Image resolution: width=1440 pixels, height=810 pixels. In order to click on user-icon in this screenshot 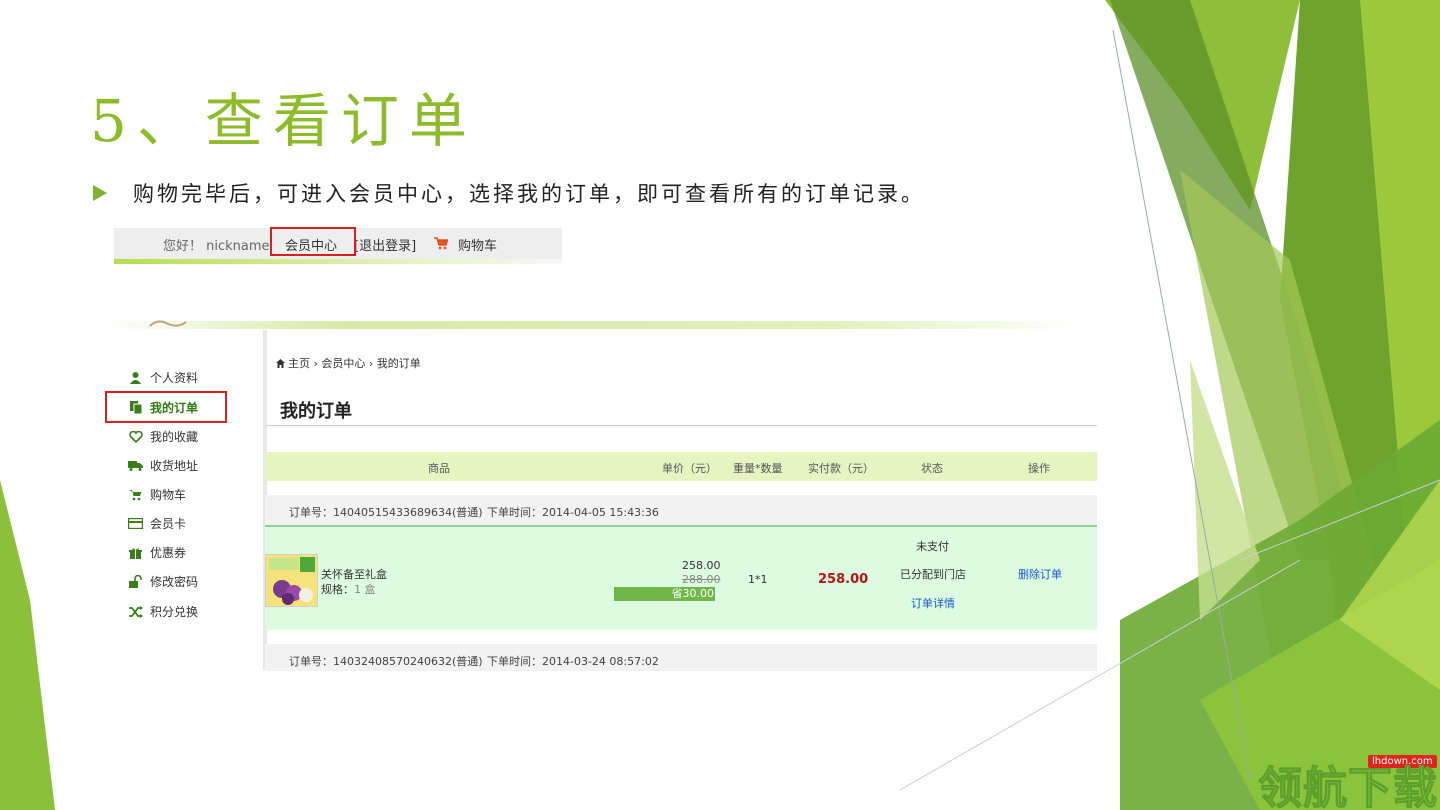, I will do `click(135, 377)`.